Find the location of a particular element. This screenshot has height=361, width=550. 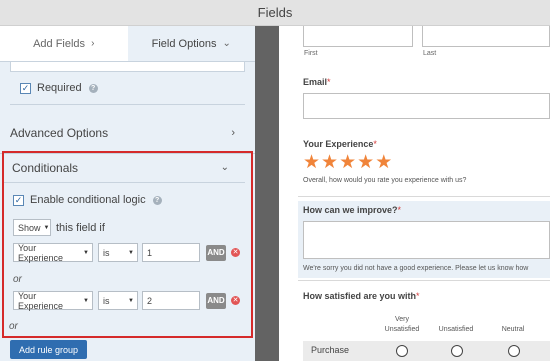

email-label-text: Email is located at coordinates (315, 82).